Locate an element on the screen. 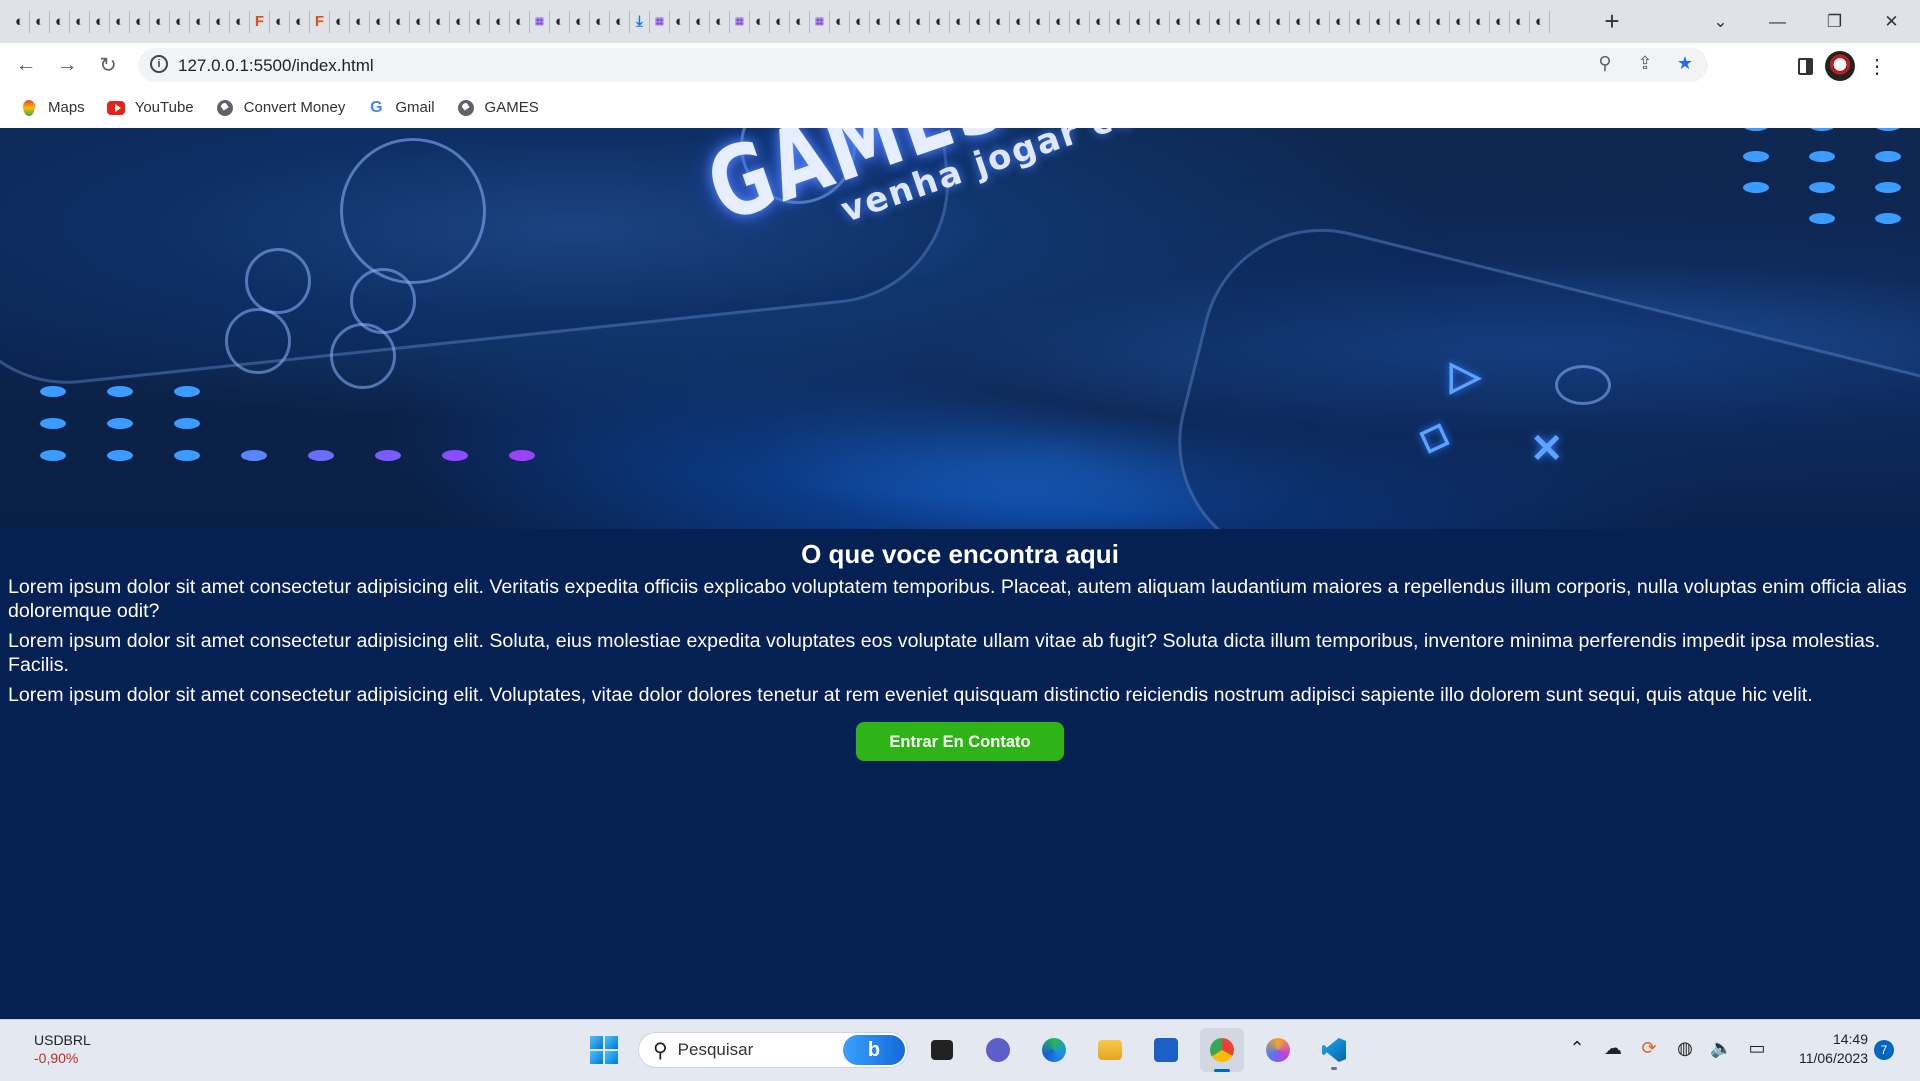  site-info-icon: i is located at coordinates (159, 64).